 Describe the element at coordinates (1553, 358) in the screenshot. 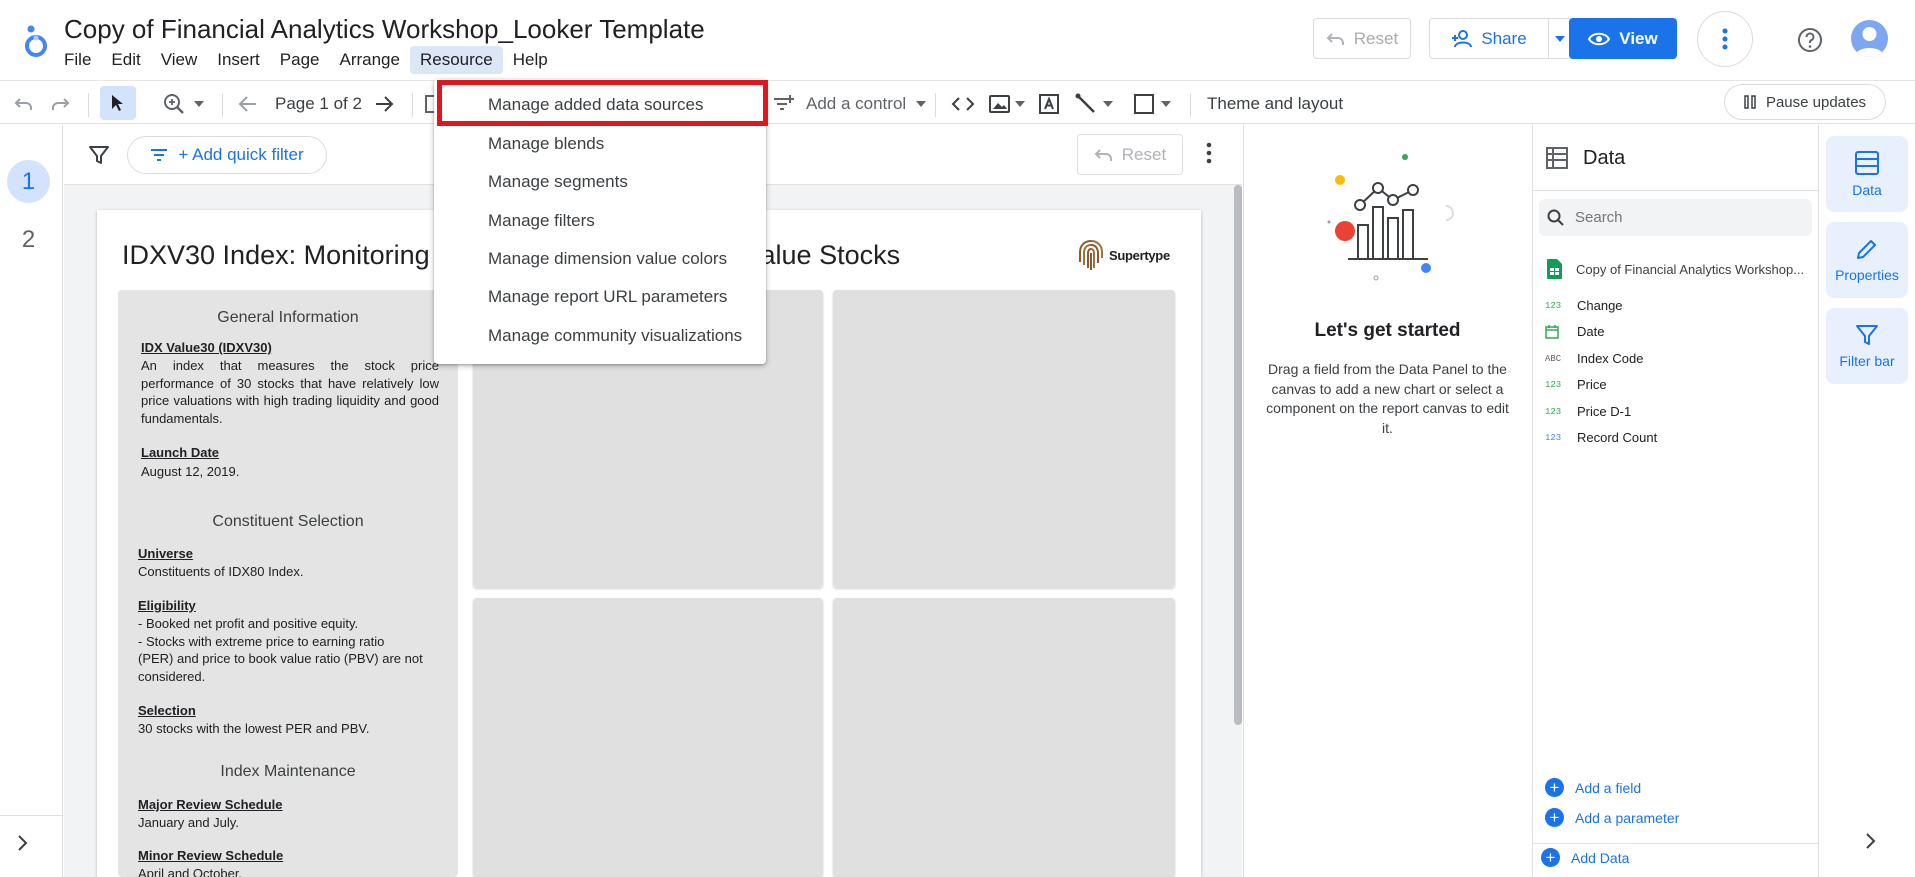

I see `text-type-icon: ABC` at that location.